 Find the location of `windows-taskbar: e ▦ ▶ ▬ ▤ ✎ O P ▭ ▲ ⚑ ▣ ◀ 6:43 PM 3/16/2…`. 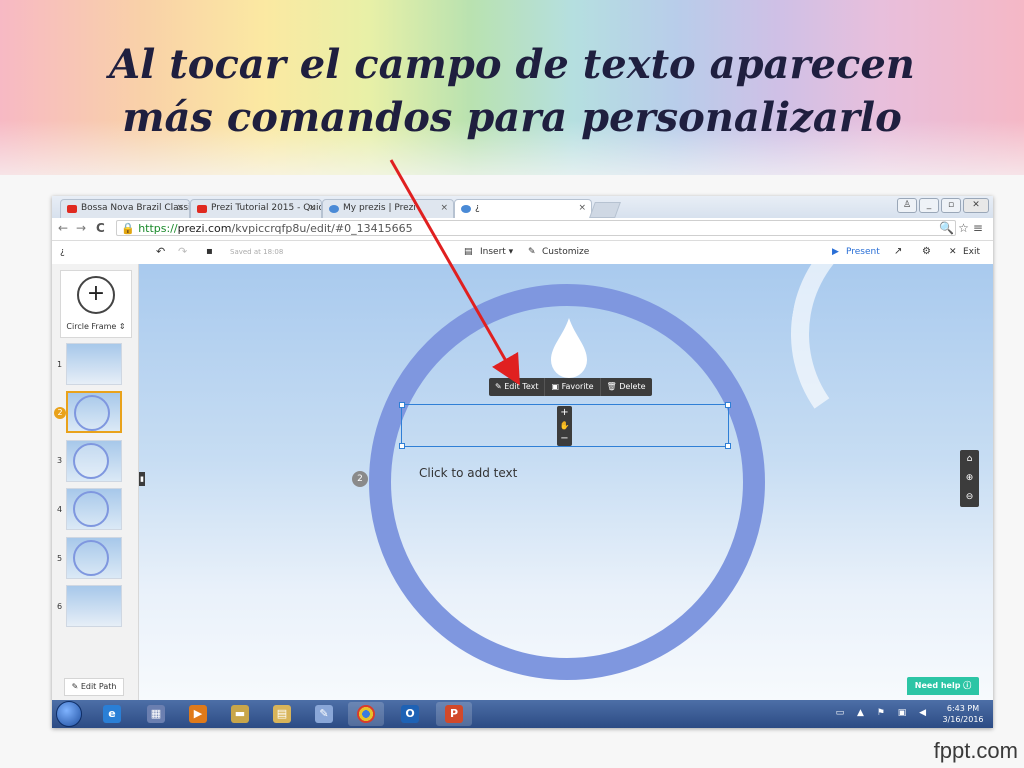

windows-taskbar: e ▦ ▶ ▬ ▤ ✎ O P ▭ ▲ ⚑ ▣ ◀ 6:43 PM 3/16/2… is located at coordinates (522, 714).